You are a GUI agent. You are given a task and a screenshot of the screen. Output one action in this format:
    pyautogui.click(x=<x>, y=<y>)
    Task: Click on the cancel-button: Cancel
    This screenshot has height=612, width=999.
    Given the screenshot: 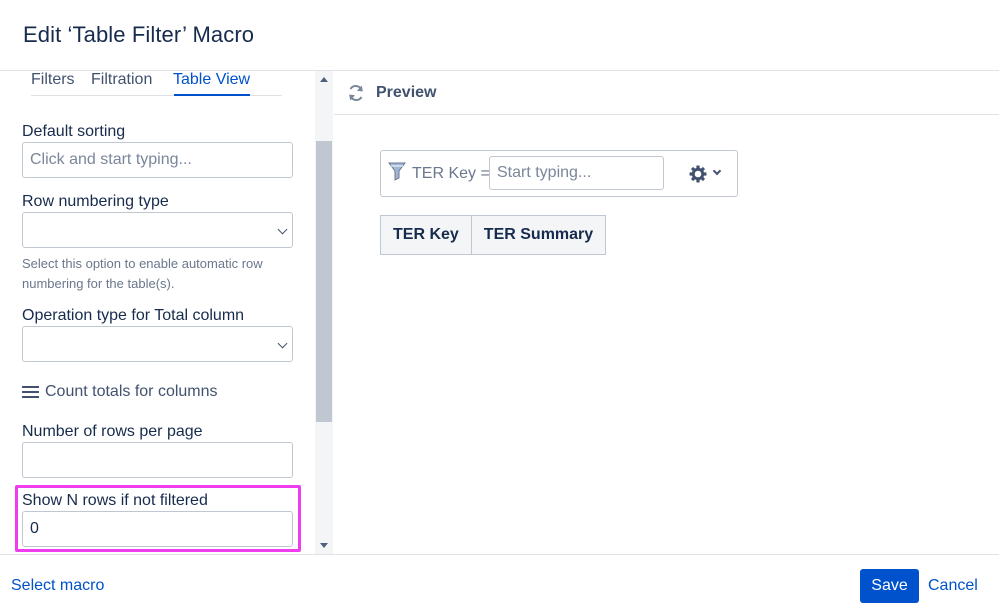 What is the action you would take?
    pyautogui.click(x=953, y=586)
    